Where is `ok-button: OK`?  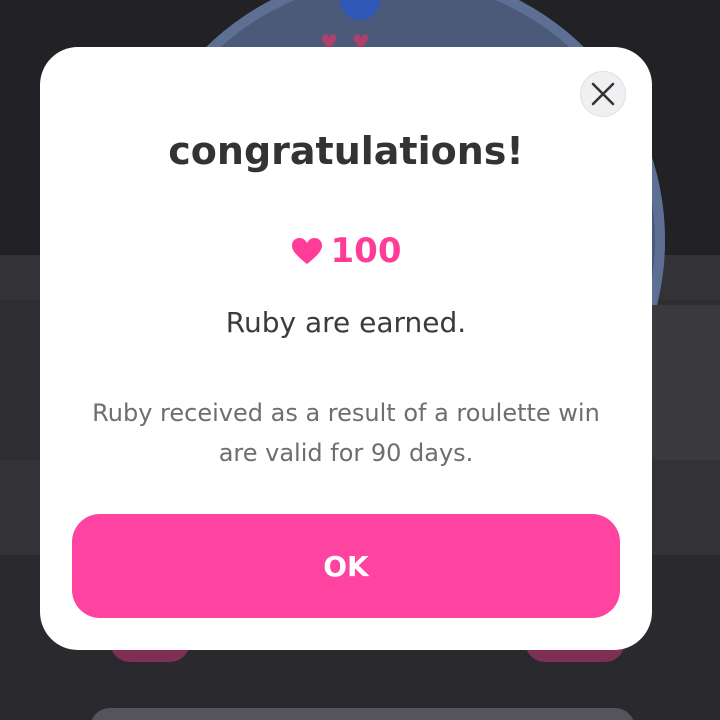
ok-button: OK is located at coordinates (346, 566).